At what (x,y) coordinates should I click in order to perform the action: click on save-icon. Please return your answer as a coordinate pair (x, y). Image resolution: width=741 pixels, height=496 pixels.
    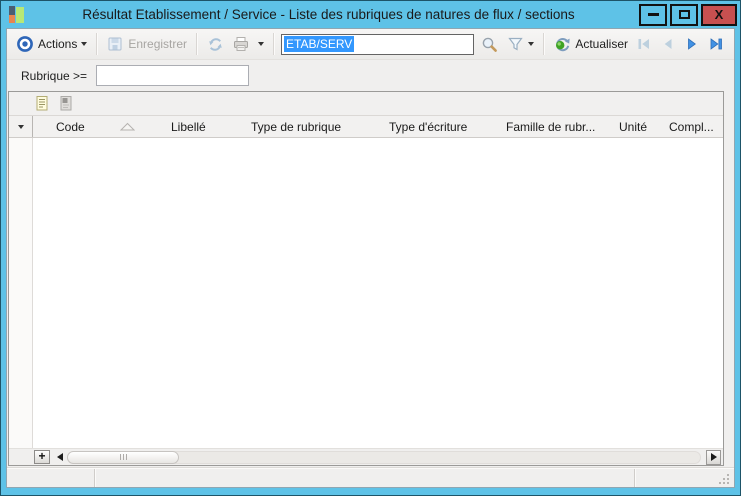
    Looking at the image, I should click on (115, 44).